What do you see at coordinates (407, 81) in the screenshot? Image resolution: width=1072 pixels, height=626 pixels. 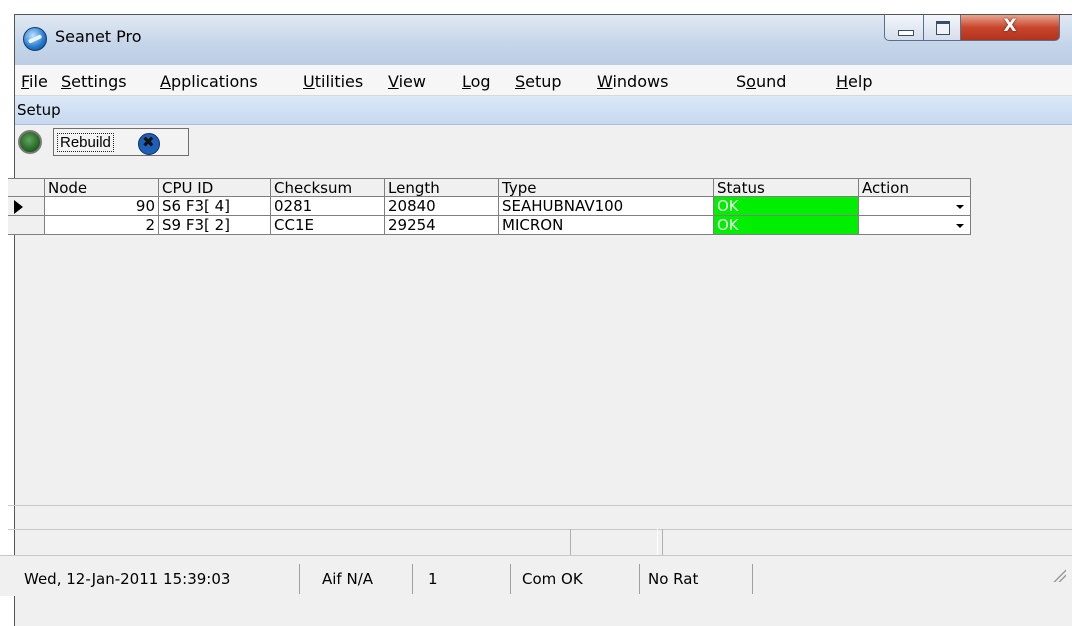 I see `menu-view: View` at bounding box center [407, 81].